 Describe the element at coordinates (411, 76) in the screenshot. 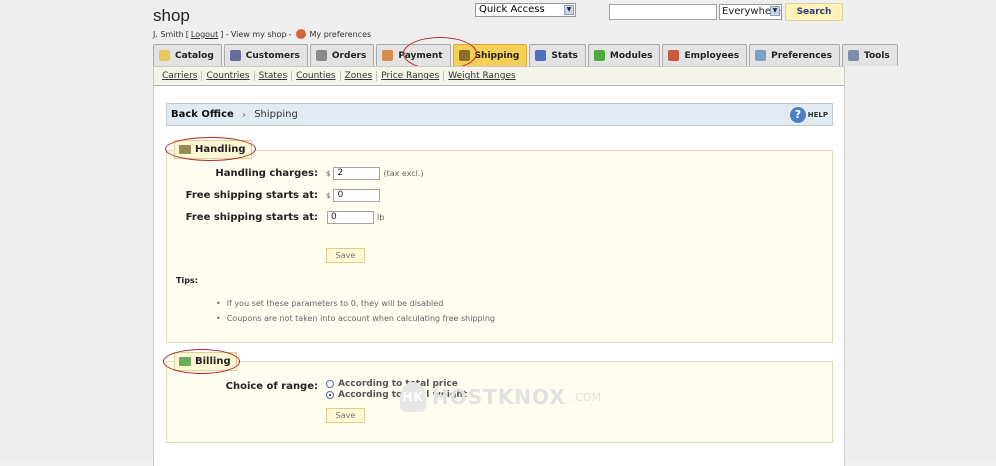

I see `subnav-price-ranges: Price Ranges` at that location.